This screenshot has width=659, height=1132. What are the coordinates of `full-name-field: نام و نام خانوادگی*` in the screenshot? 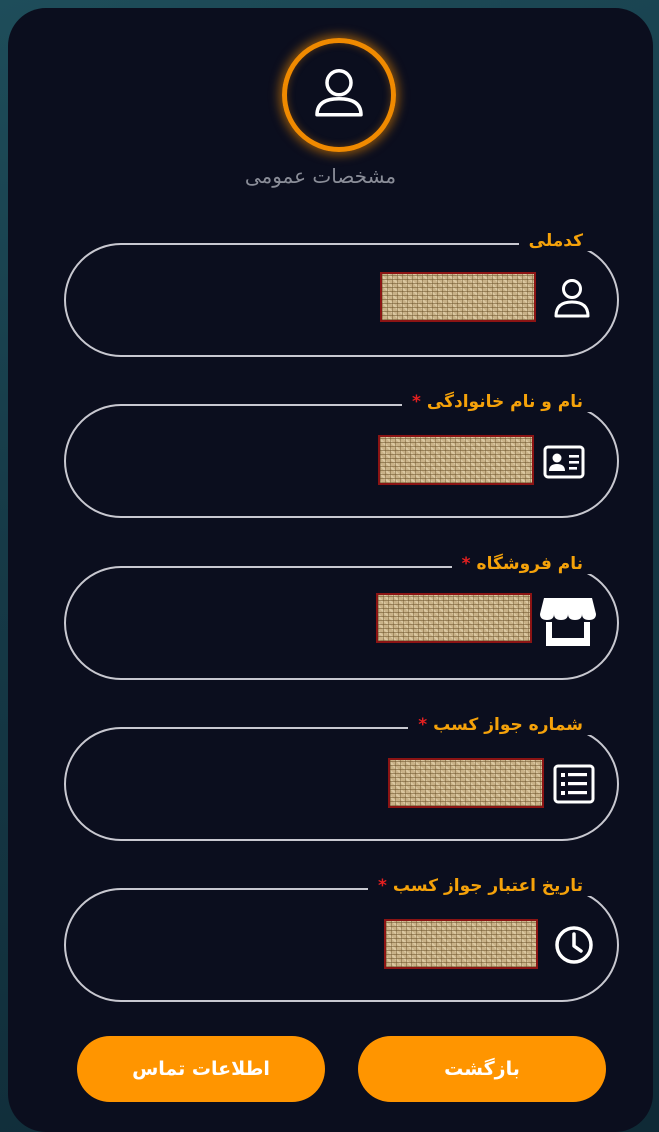 It's located at (341, 455).